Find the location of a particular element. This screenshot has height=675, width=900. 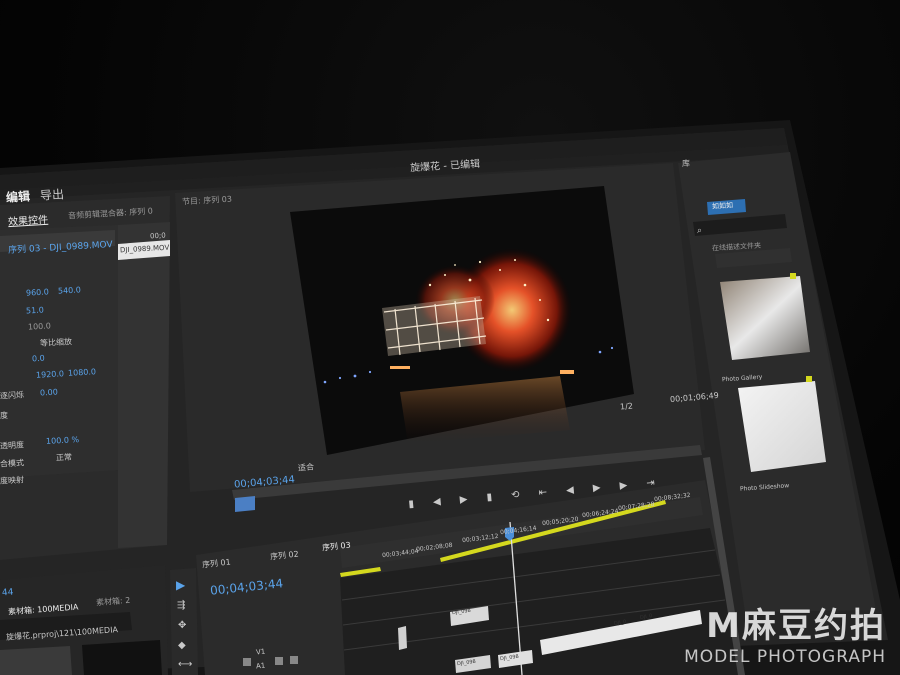

watermark-logo: M麻豆约拍 is located at coordinates (796, 626).